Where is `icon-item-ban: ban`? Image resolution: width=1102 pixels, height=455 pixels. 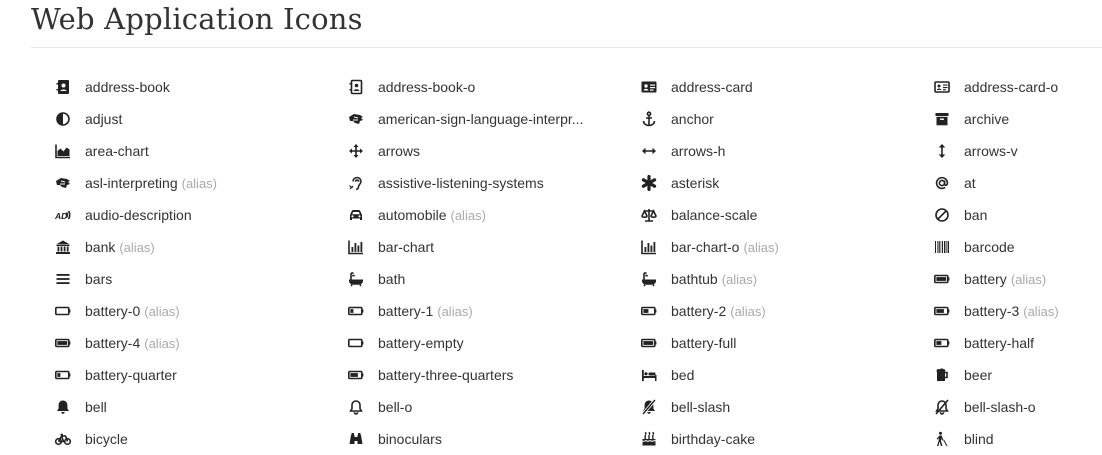 icon-item-ban: ban is located at coordinates (990, 215).